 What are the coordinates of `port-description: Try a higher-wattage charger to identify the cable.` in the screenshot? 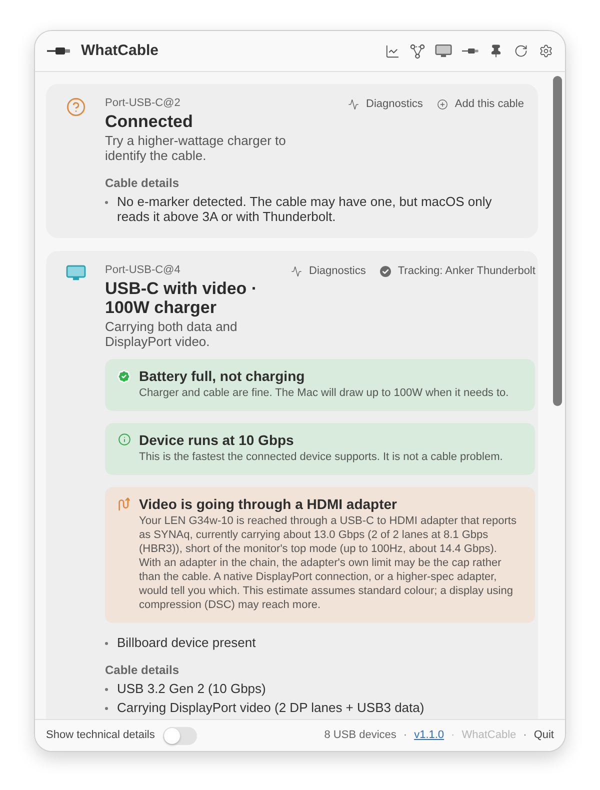 It's located at (196, 148).